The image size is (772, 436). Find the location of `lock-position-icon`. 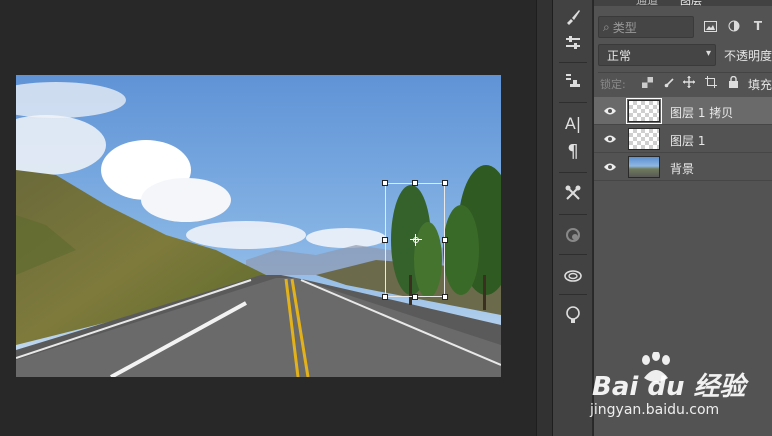

lock-position-icon is located at coordinates (689, 82).